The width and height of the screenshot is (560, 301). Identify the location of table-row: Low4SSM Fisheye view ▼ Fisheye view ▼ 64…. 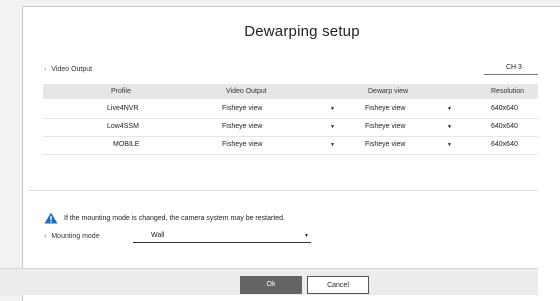
(290, 127).